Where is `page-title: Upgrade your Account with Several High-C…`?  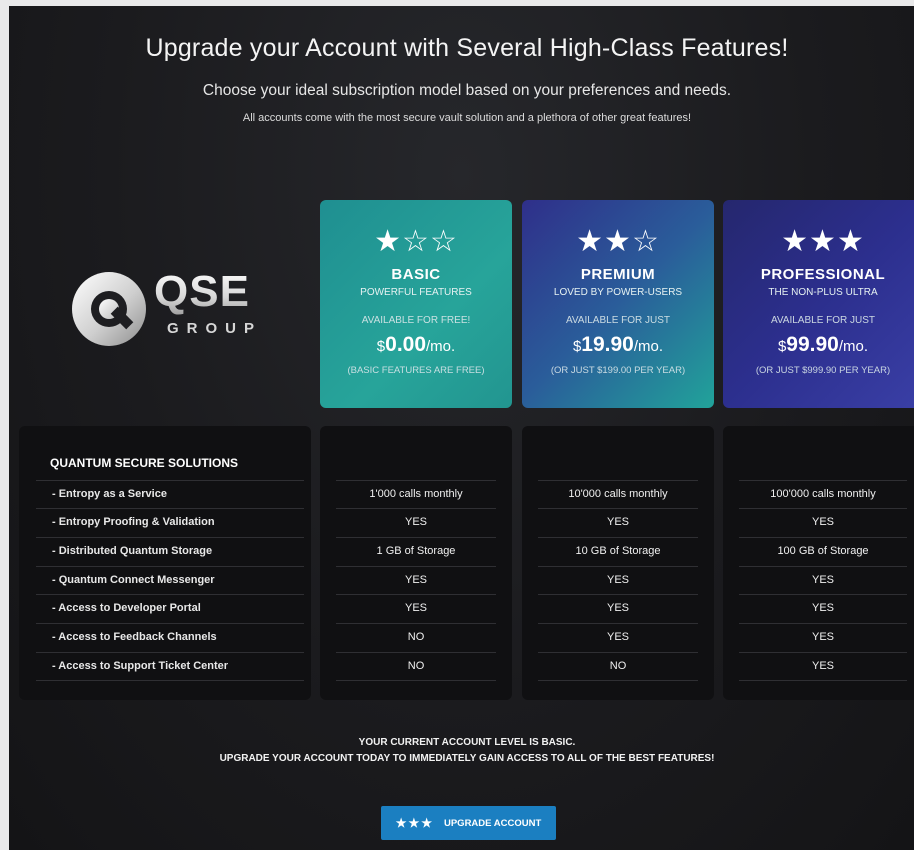 page-title: Upgrade your Account with Several High-C… is located at coordinates (467, 48).